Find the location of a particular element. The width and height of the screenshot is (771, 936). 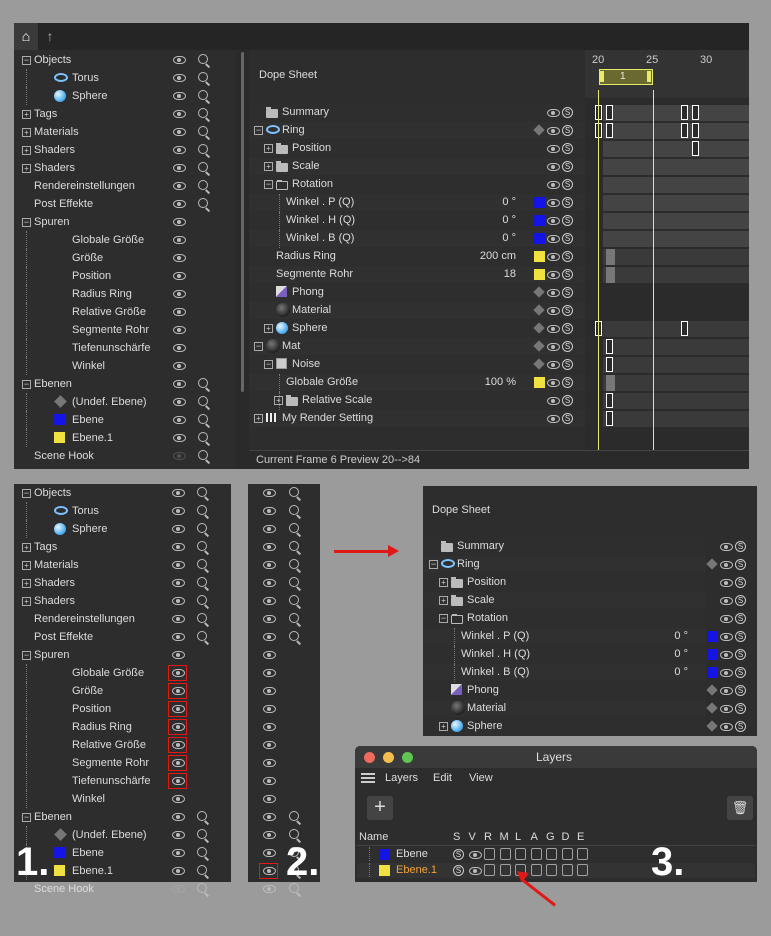

animation-icon is located at coordinates (536, 854).